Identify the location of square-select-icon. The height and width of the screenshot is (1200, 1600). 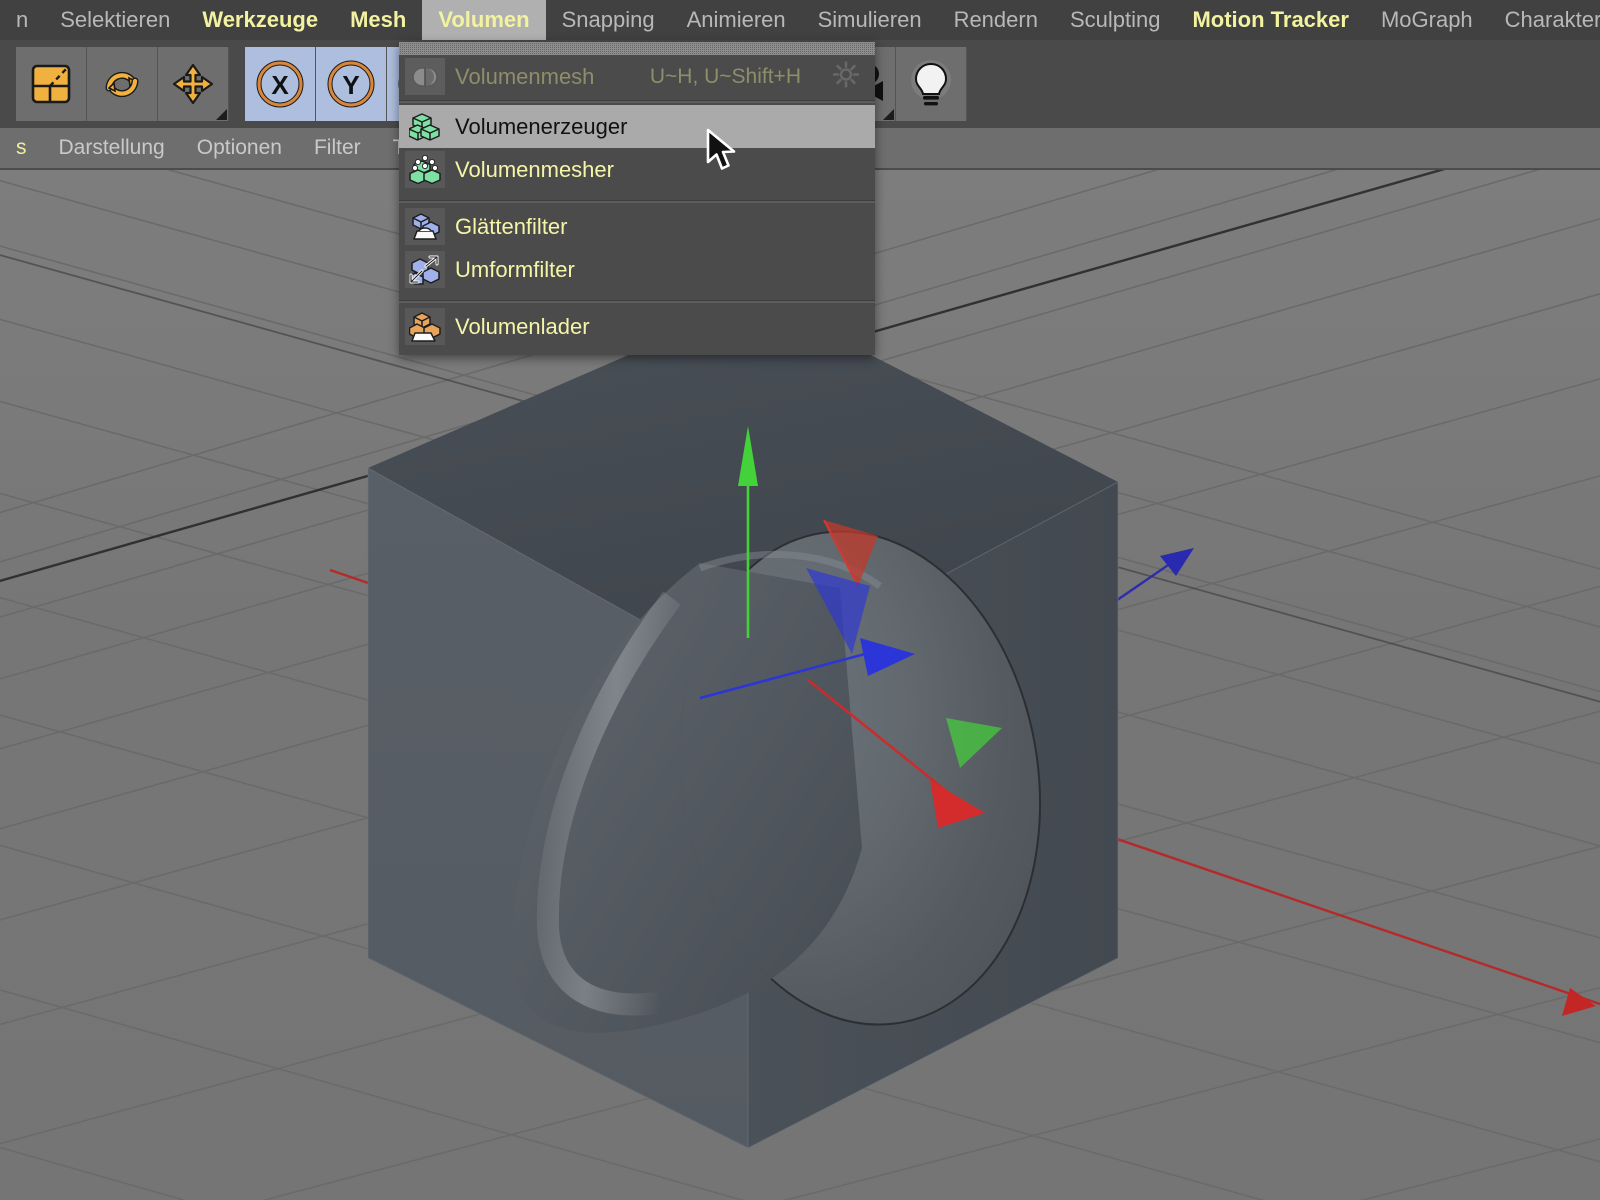
(51, 84).